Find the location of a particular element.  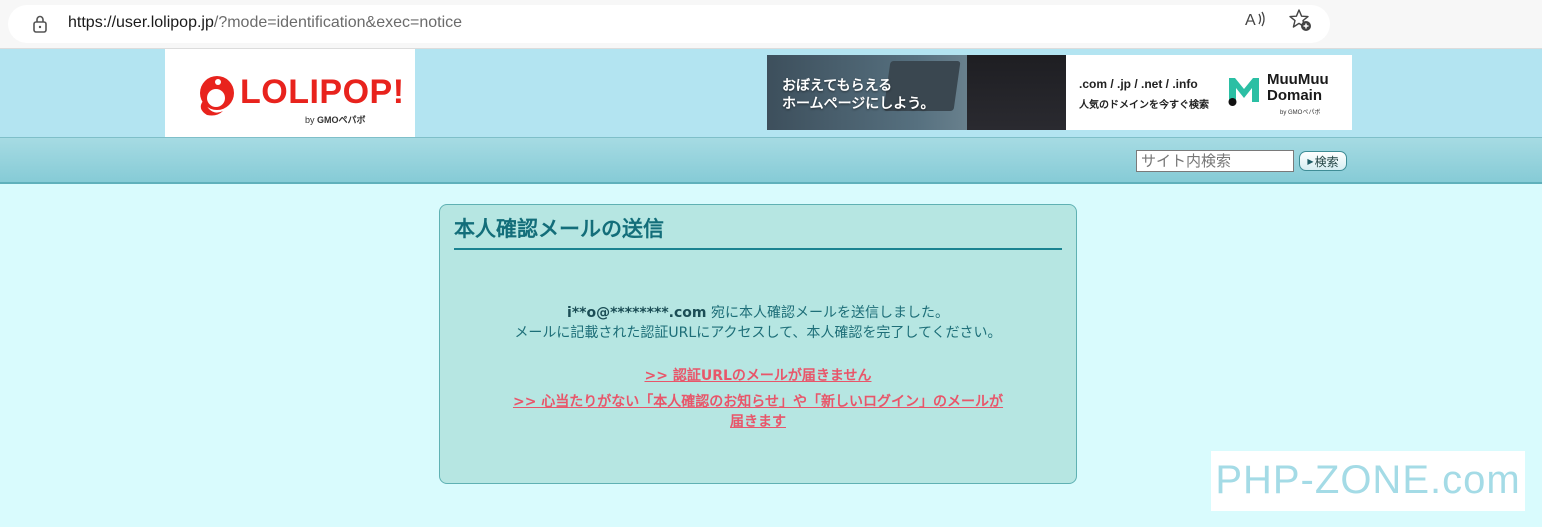

muumuu-byline: by GMOペパボ is located at coordinates (1300, 113).